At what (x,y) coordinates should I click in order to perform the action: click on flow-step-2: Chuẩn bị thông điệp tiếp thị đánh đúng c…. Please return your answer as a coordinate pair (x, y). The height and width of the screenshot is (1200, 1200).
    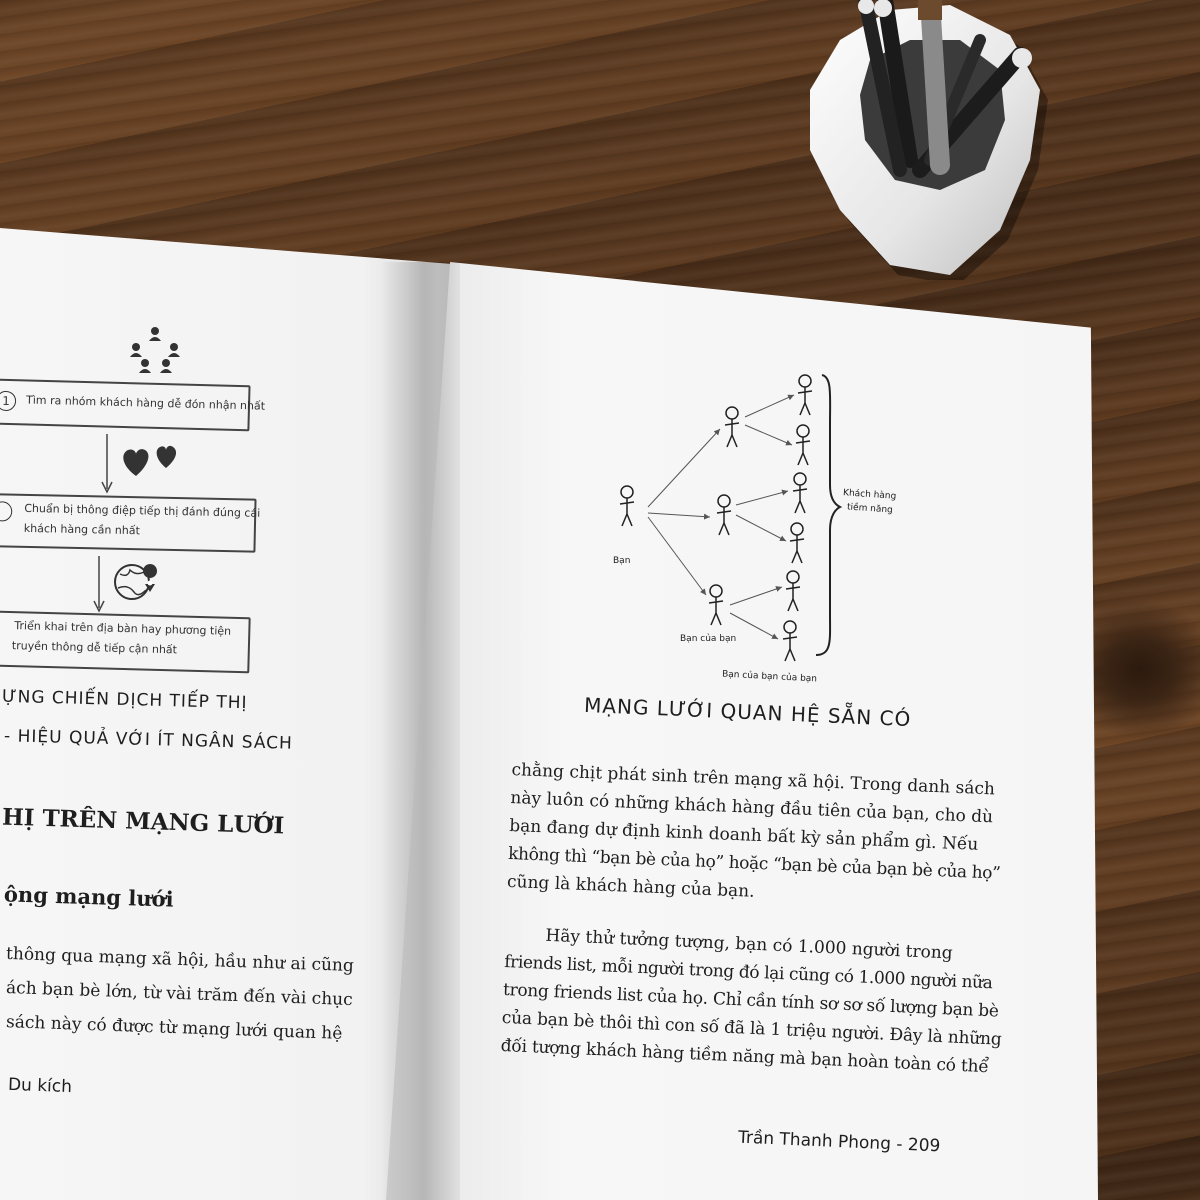
    Looking at the image, I should click on (130, 523).